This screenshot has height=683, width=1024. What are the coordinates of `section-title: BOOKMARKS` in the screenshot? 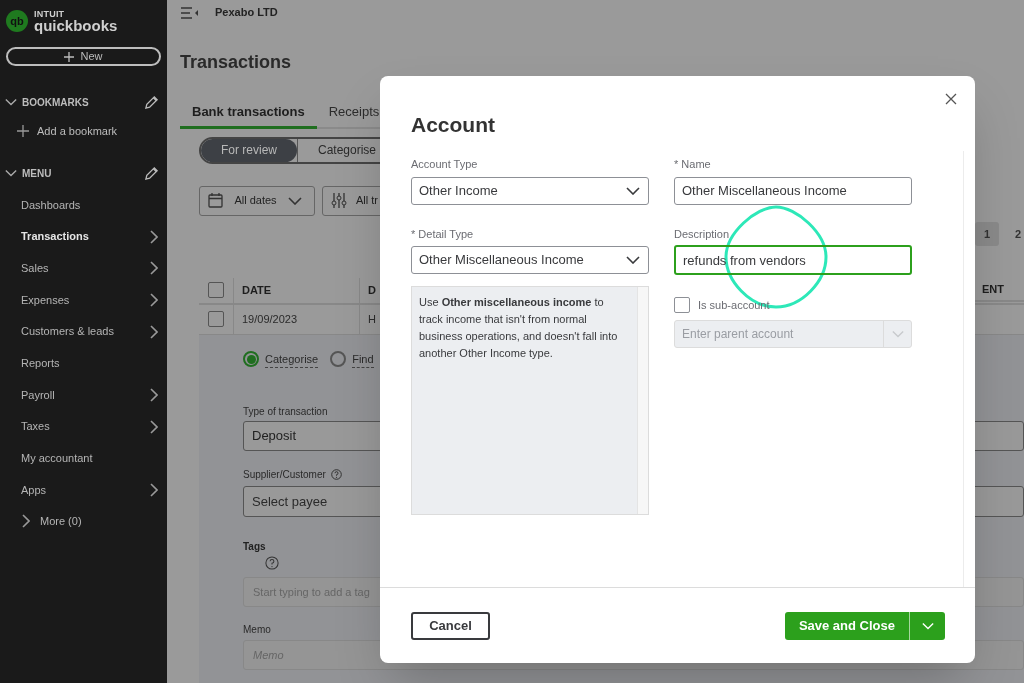 It's located at (83, 102).